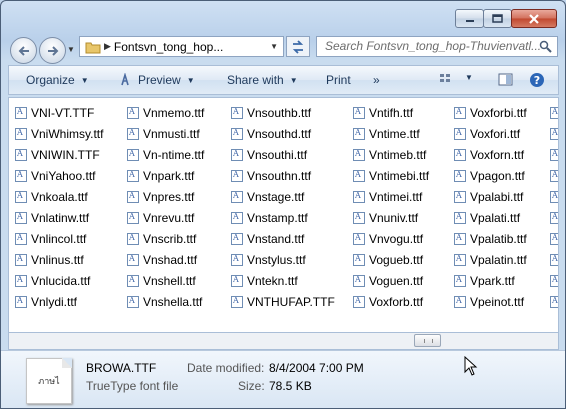 Image resolution: width=566 pixels, height=409 pixels. What do you see at coordinates (165, 154) in the screenshot?
I see `list-item: Vn-ntime.ttf` at bounding box center [165, 154].